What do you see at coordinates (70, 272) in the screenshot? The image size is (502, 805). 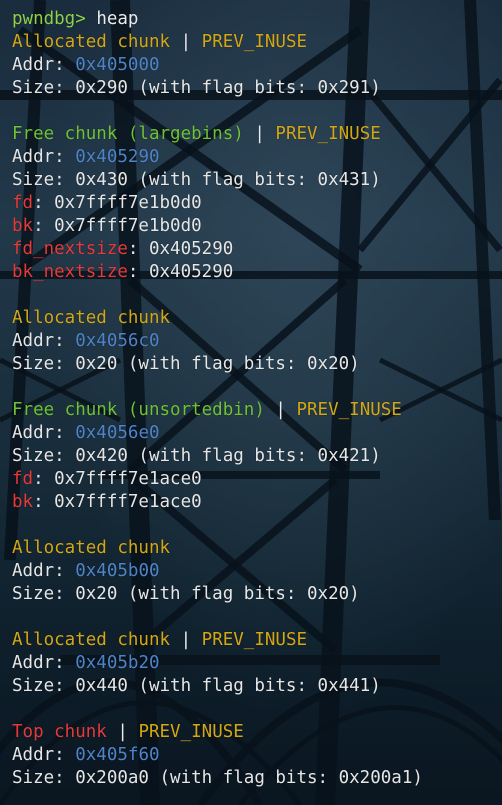 I see `pointer-key: bk_nextsize` at bounding box center [70, 272].